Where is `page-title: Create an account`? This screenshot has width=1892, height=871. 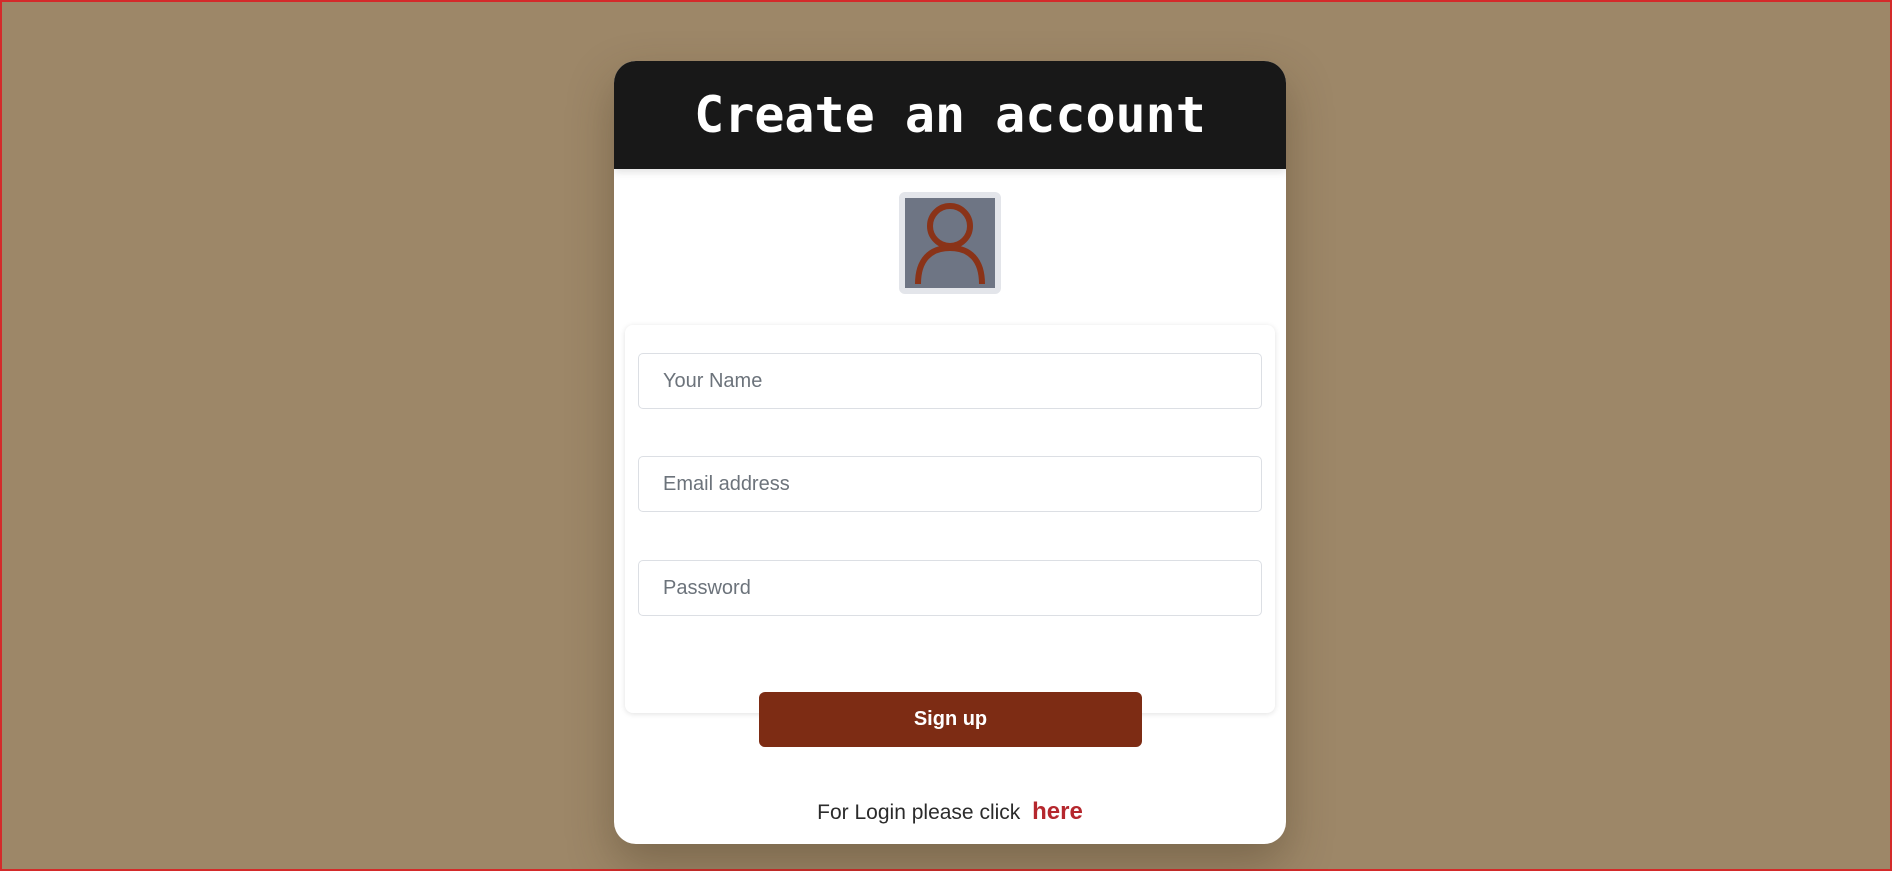
page-title: Create an account is located at coordinates (950, 115).